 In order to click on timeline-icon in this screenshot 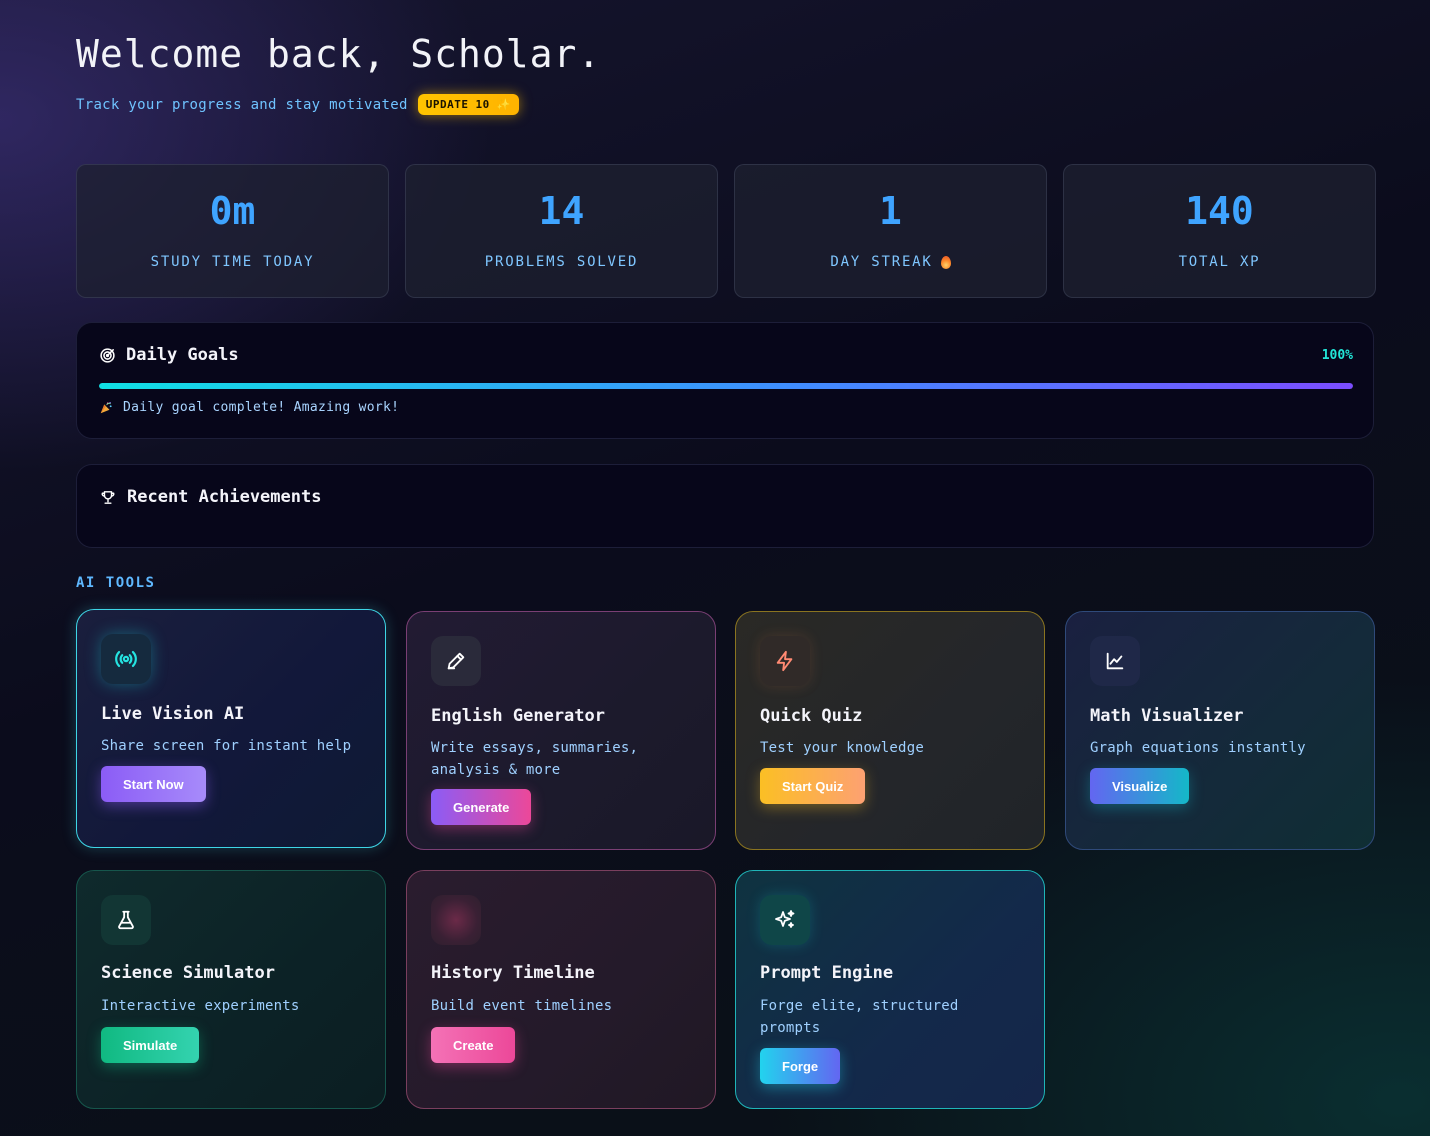, I will do `click(456, 920)`.